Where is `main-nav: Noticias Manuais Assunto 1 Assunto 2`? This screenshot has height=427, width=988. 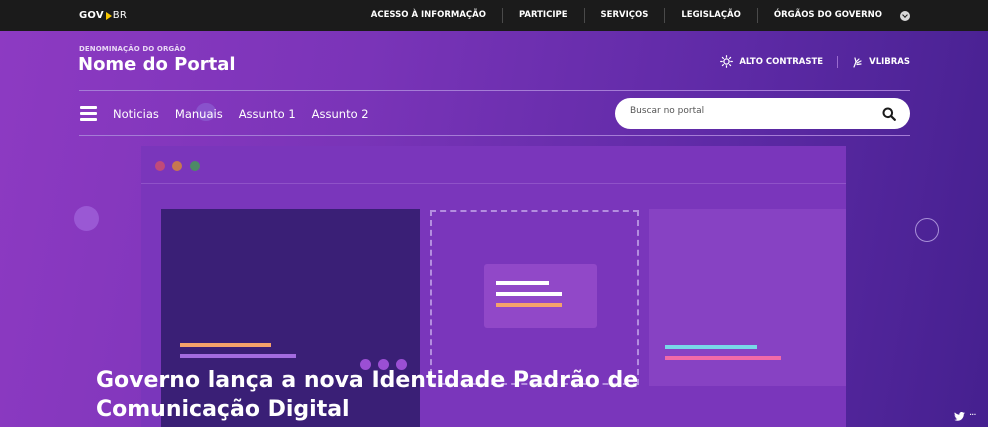
main-nav: Noticias Manuais Assunto 1 Assunto 2 is located at coordinates (249, 114).